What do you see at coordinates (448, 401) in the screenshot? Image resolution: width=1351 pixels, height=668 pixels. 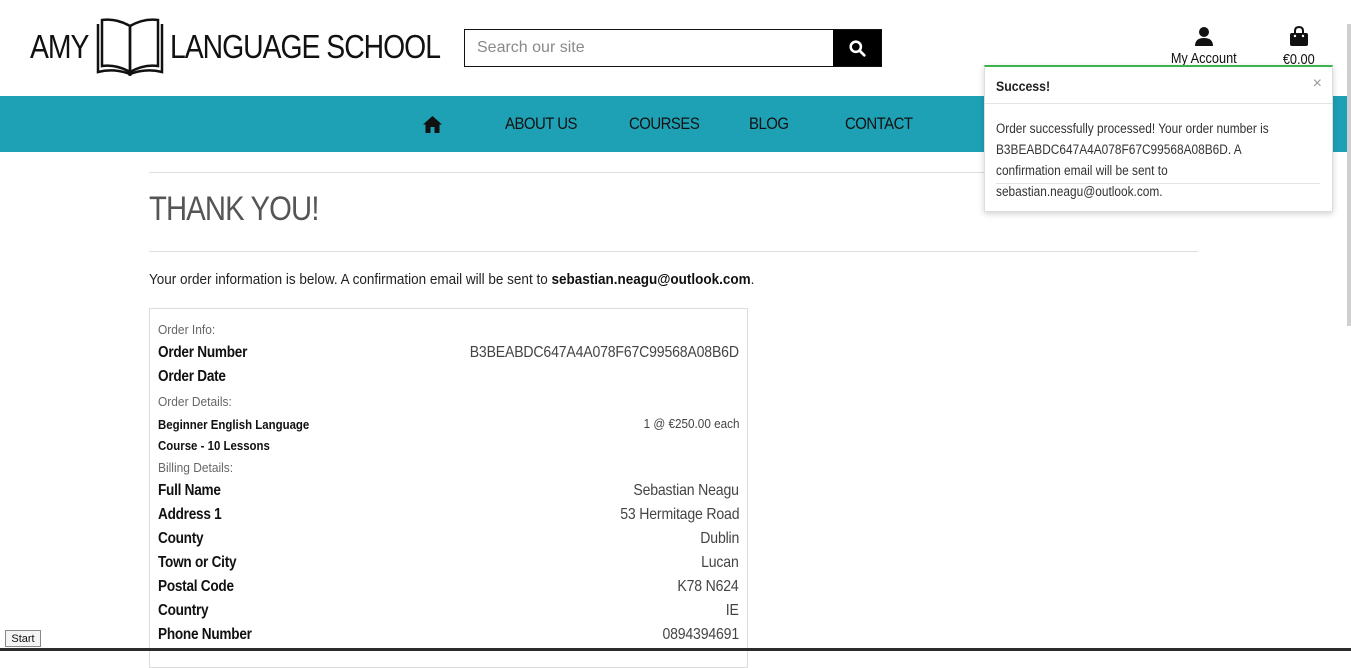 I see `order-details-heading-row: Order Details:` at bounding box center [448, 401].